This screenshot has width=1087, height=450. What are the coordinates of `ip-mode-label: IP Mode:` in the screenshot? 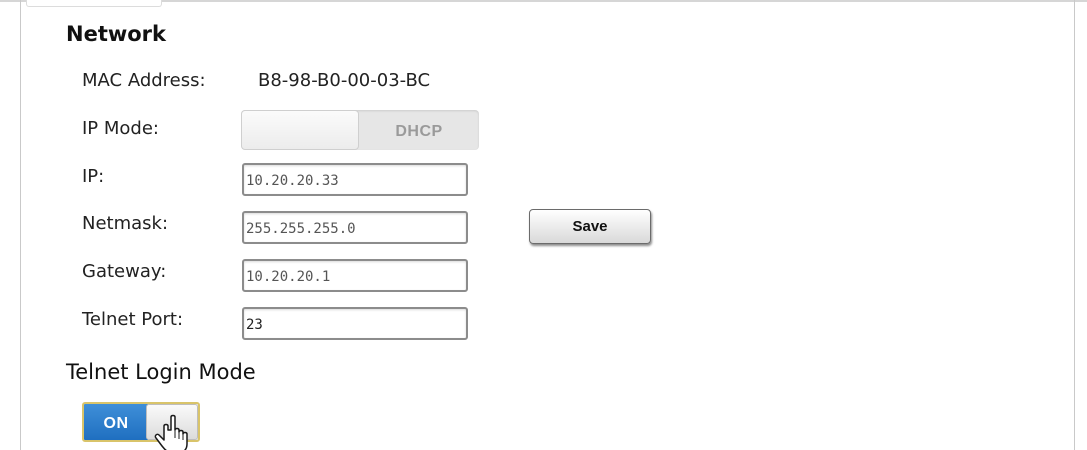 It's located at (120, 128).